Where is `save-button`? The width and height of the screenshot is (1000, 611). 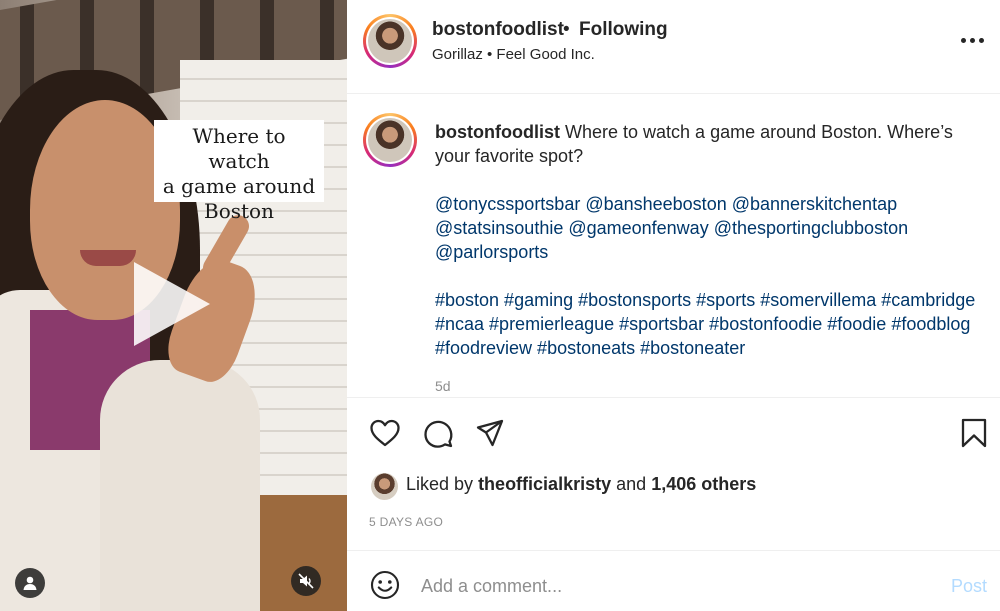
save-button is located at coordinates (974, 433).